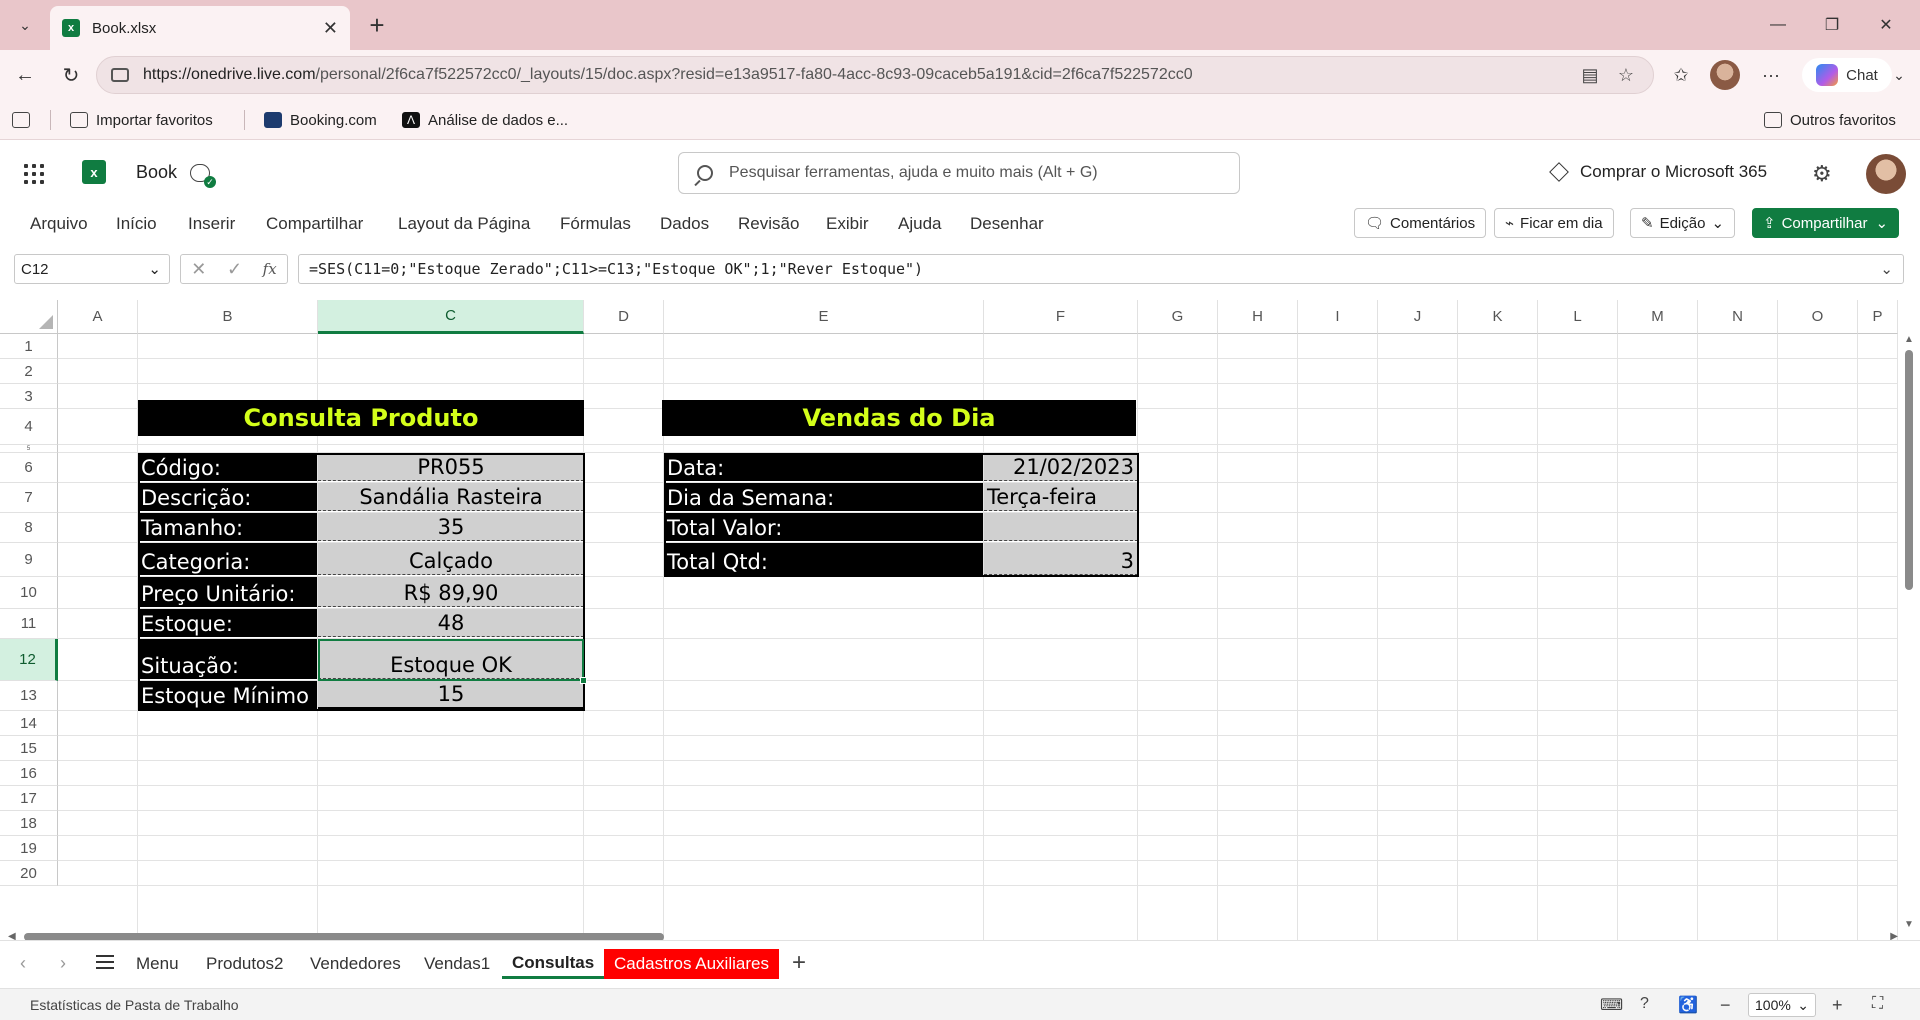 Image resolution: width=1920 pixels, height=1020 pixels. I want to click on consulta-value: 15, so click(451, 695).